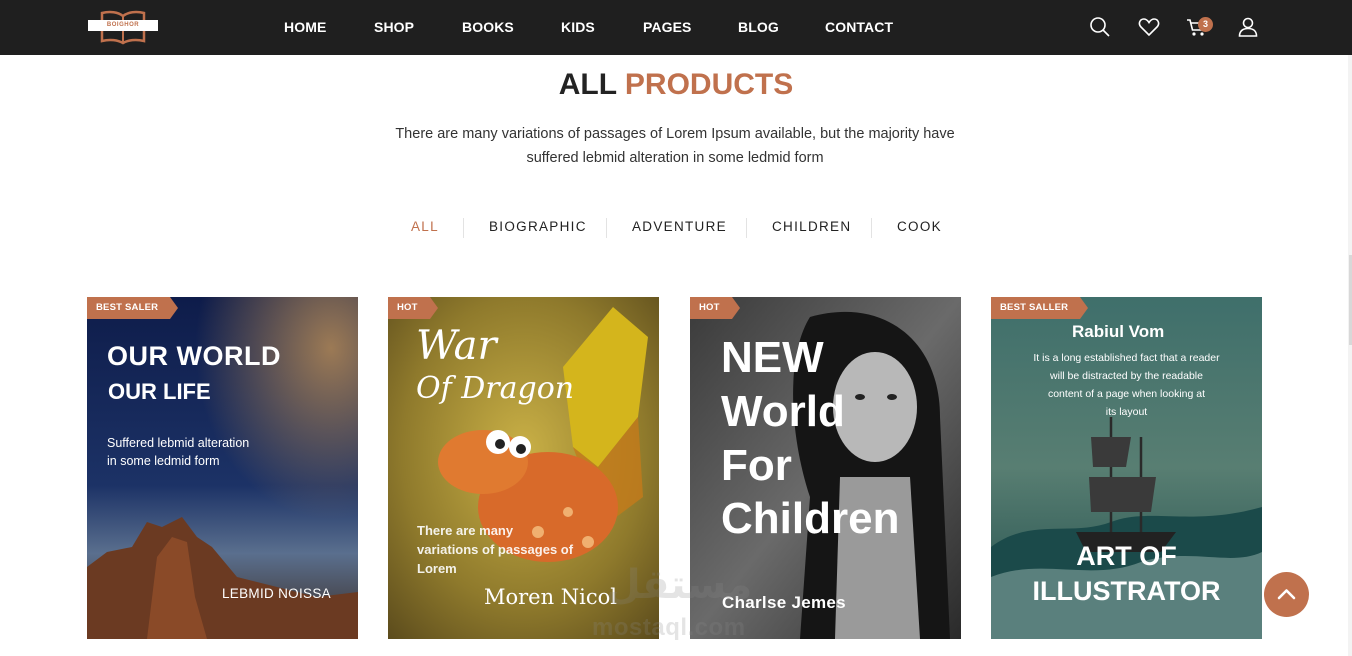 The width and height of the screenshot is (1352, 656). Describe the element at coordinates (919, 226) in the screenshot. I see `filter-cook: COOK` at that location.